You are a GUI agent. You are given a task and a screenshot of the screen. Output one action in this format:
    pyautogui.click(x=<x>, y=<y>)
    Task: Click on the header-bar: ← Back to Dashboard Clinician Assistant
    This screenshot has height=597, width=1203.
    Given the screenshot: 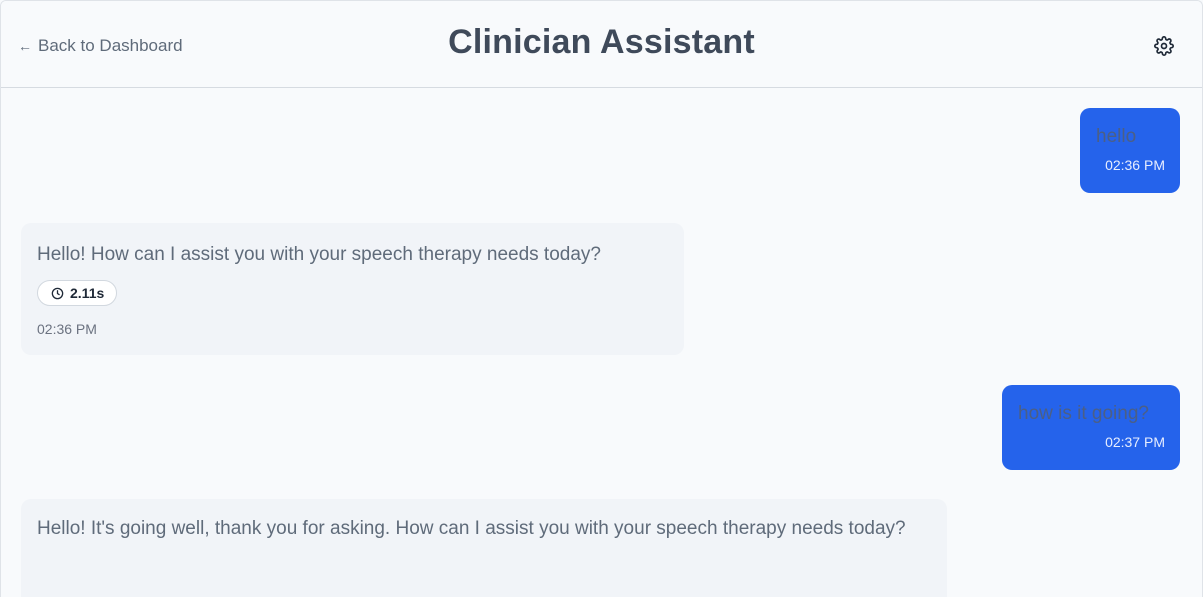 What is the action you would take?
    pyautogui.click(x=601, y=44)
    